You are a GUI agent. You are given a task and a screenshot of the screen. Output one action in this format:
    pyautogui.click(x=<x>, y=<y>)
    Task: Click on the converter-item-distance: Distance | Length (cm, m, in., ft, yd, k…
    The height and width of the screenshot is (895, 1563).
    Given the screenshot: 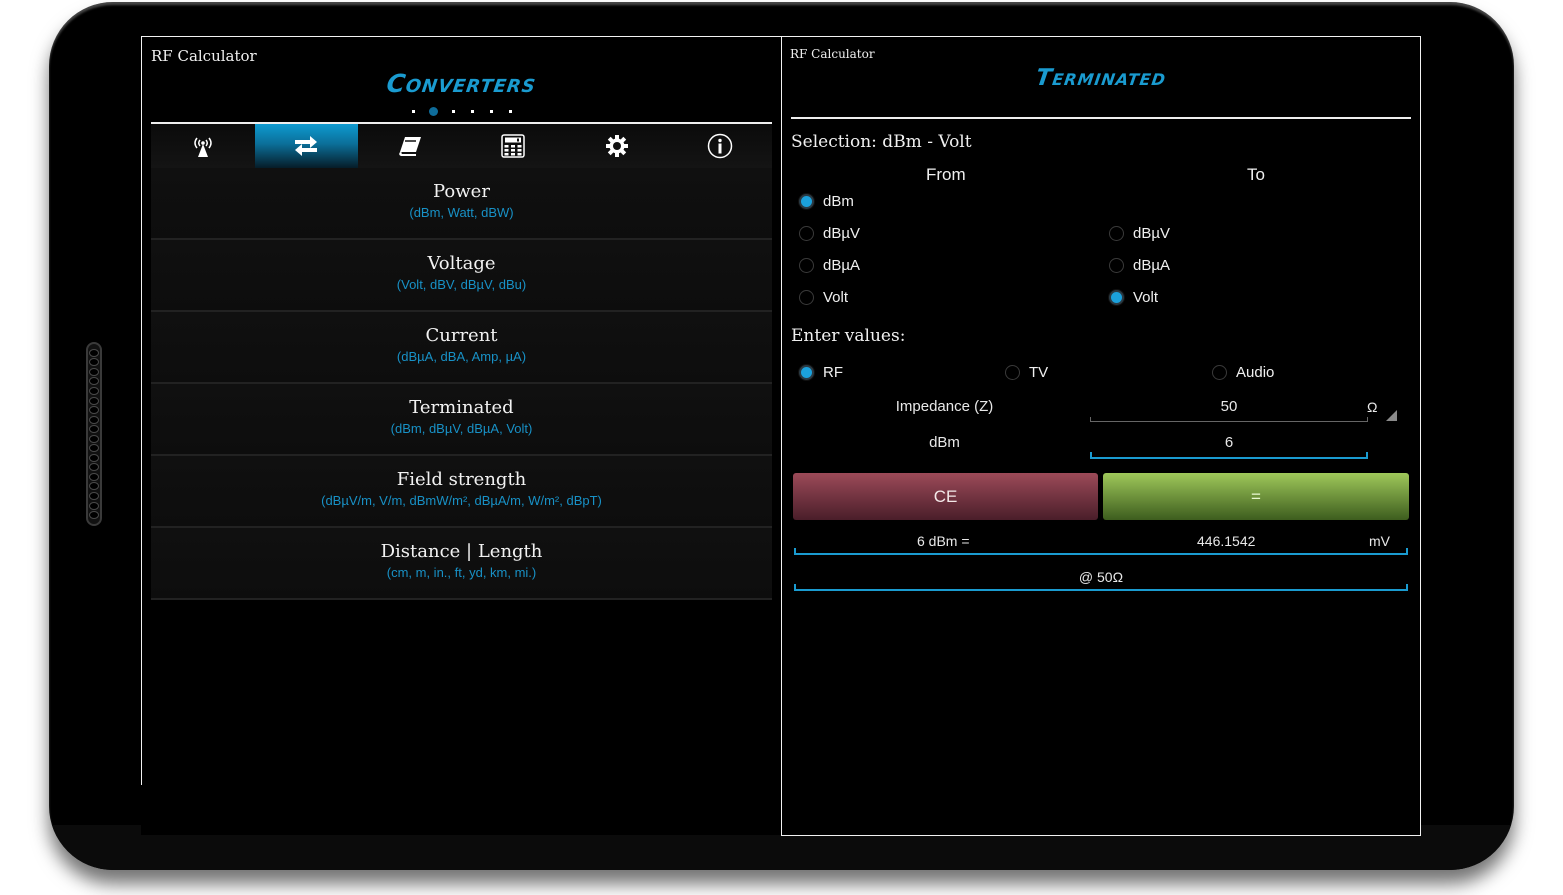 What is the action you would take?
    pyautogui.click(x=461, y=564)
    